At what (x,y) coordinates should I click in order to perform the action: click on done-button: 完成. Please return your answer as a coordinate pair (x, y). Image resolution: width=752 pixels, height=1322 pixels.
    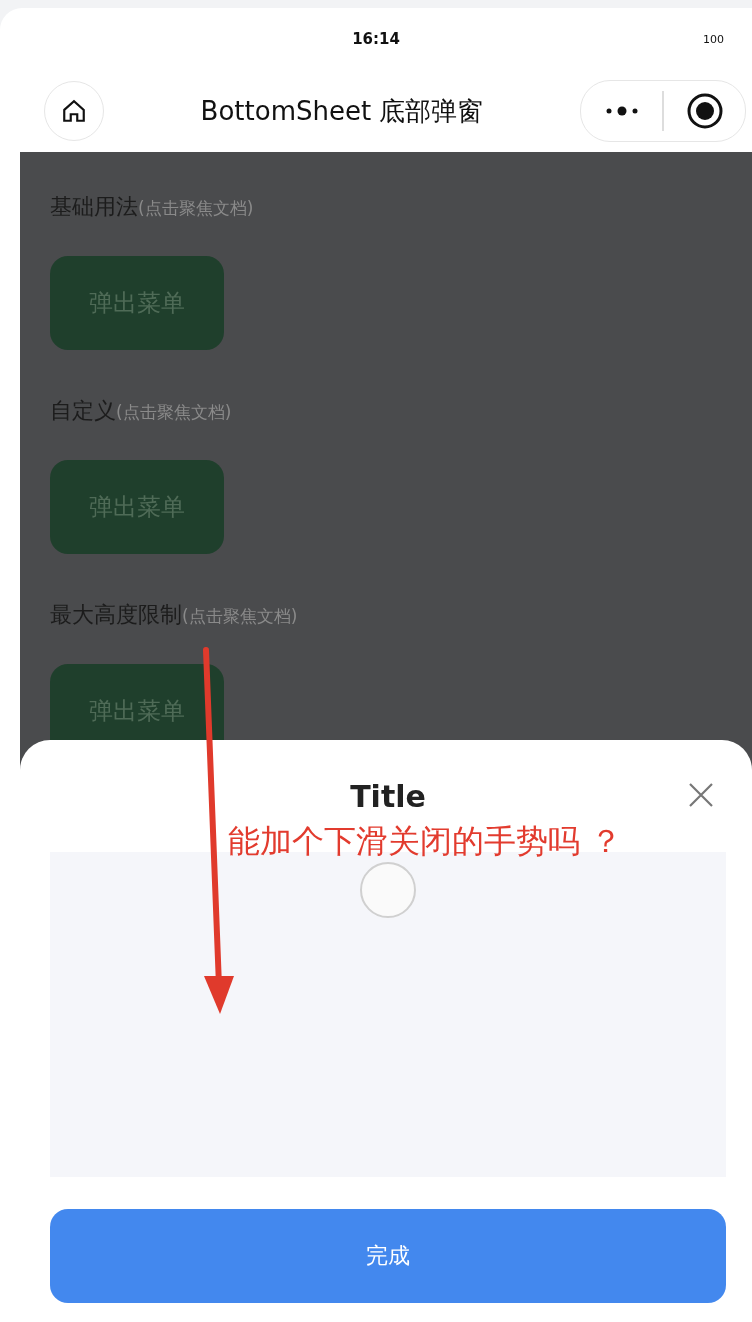
    Looking at the image, I should click on (388, 1256).